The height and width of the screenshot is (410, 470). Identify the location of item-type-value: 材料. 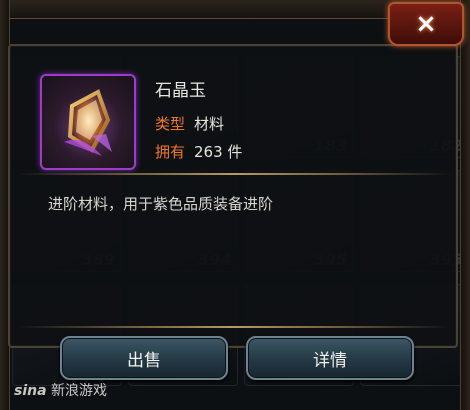
(209, 124).